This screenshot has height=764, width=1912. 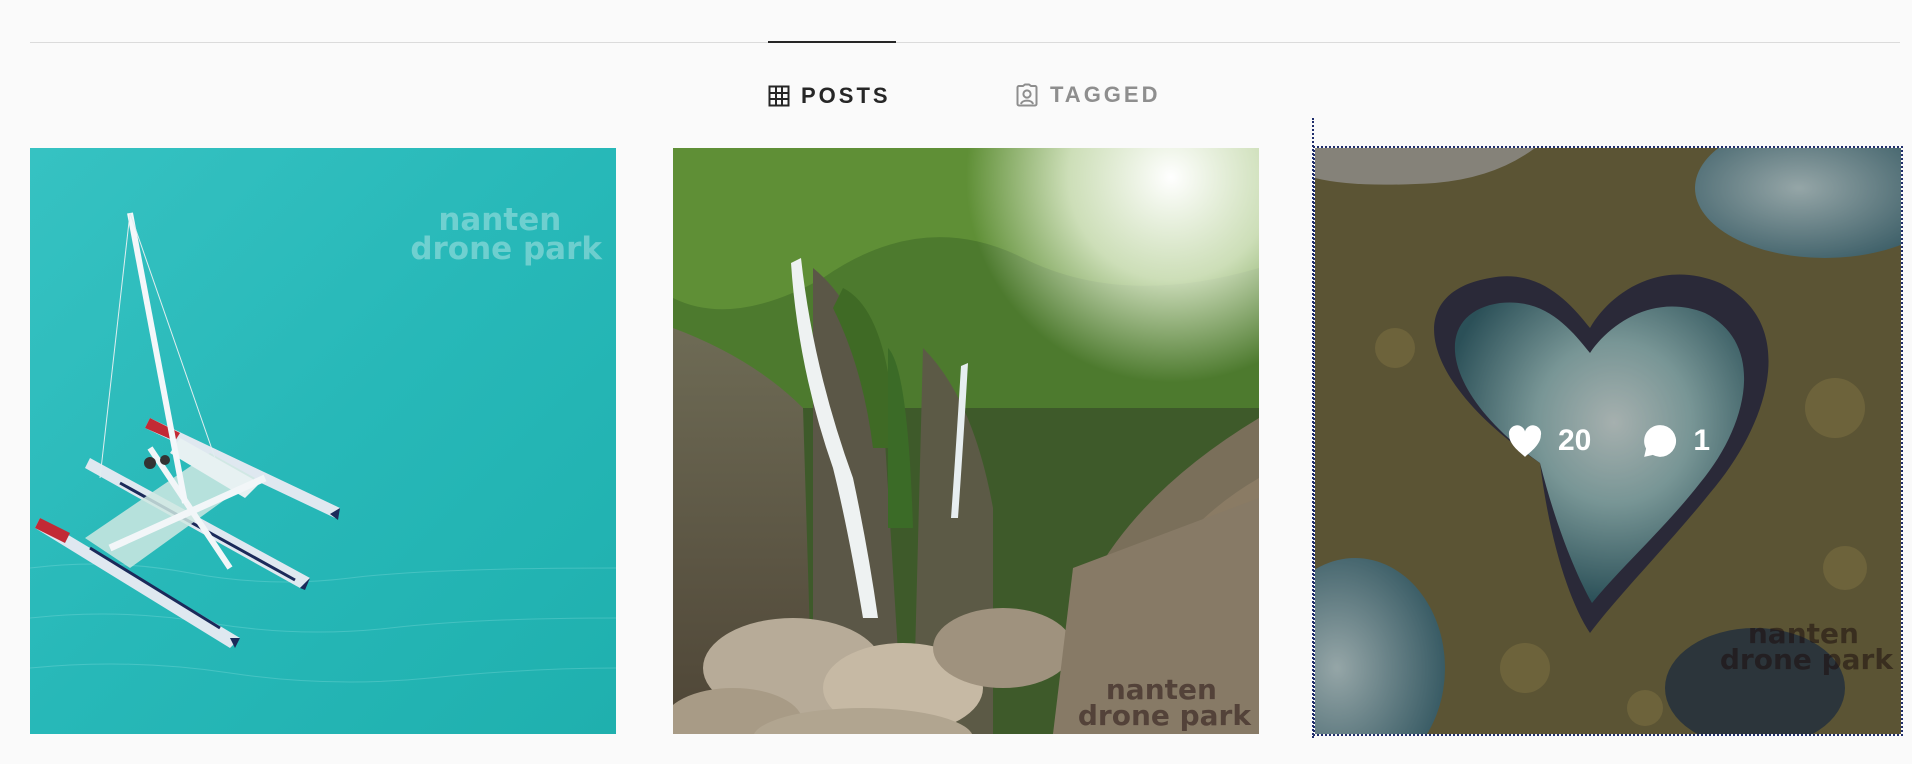 I want to click on profile-tab-bar: POSTS TAGGED, so click(x=956, y=95).